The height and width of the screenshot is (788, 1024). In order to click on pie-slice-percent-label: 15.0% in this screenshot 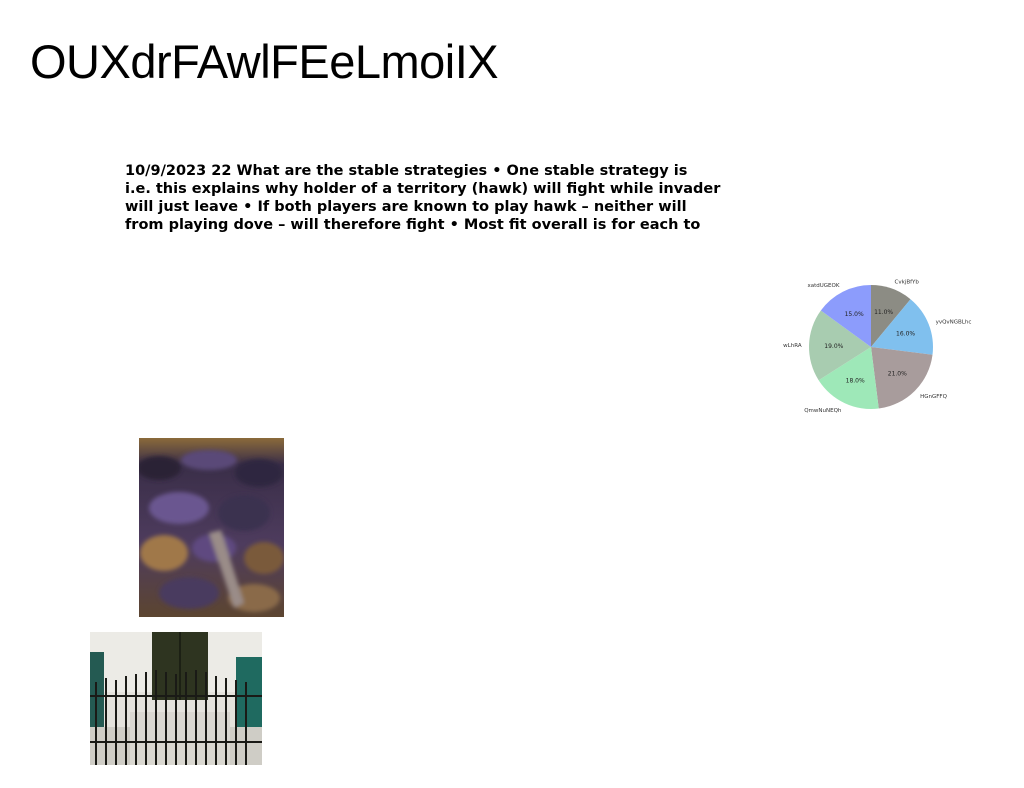, I will do `click(854, 314)`.